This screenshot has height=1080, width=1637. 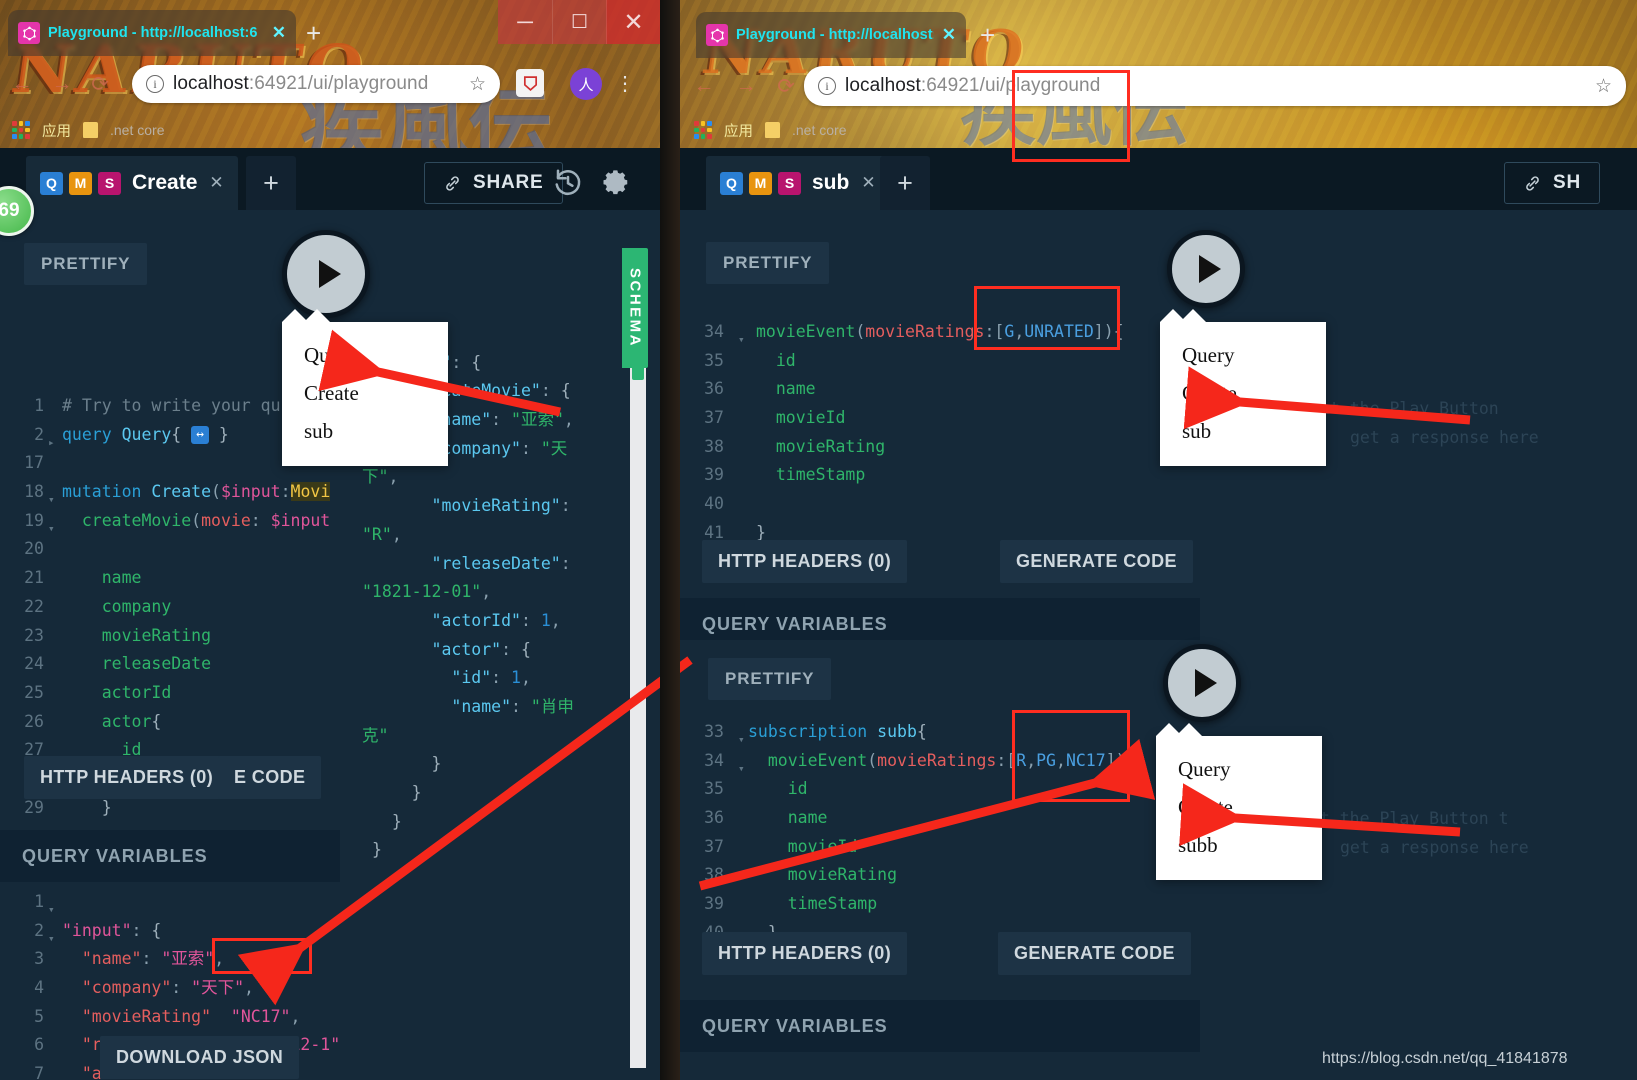 I want to click on download-json-button: DOWNLOAD JSON, so click(x=200, y=1057).